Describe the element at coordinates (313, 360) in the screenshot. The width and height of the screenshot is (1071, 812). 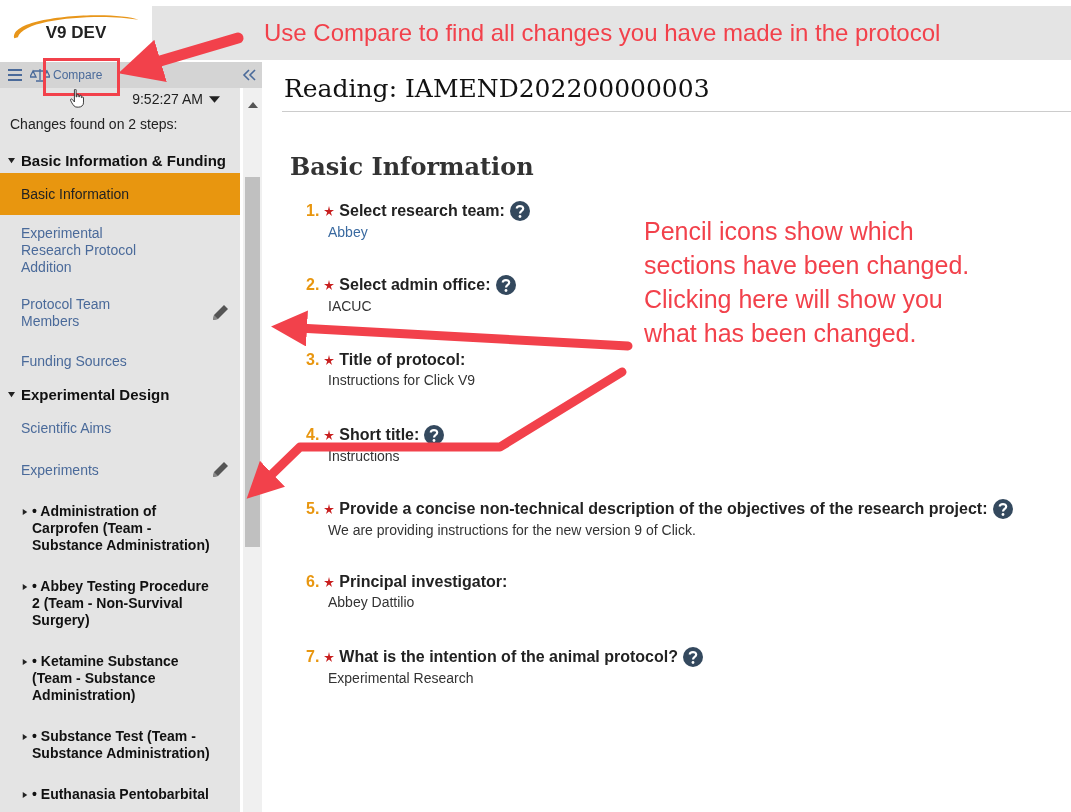
I see `question-number: 3.` at that location.